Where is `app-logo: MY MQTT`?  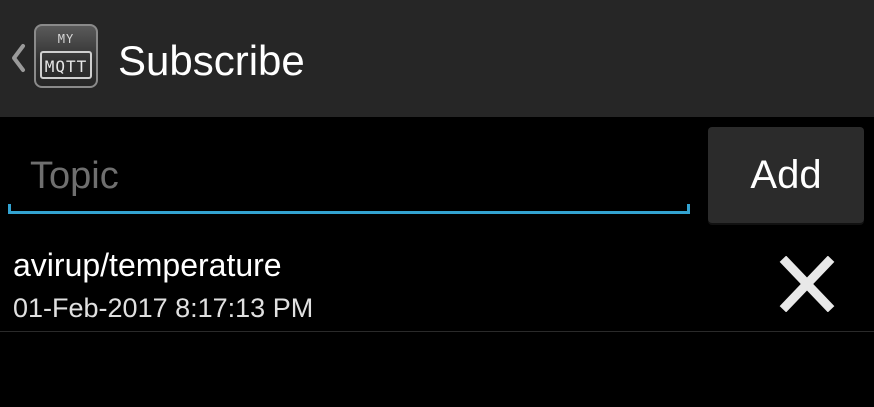 app-logo: MY MQTT is located at coordinates (66, 56).